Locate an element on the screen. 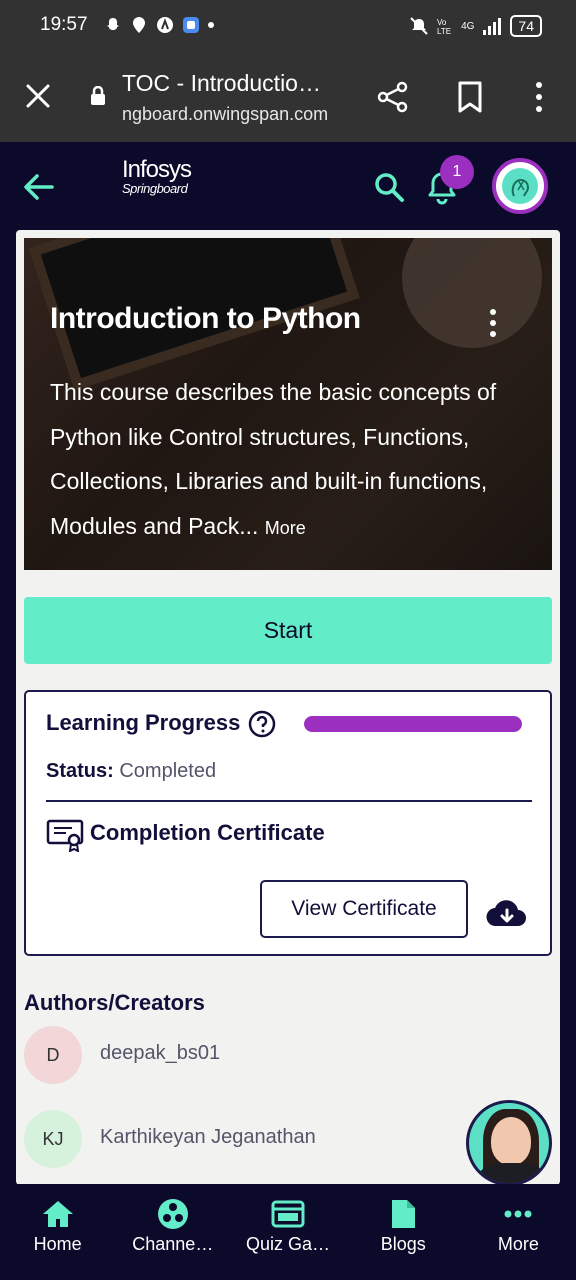 The width and height of the screenshot is (576, 1280). course-title: Introduction to Python is located at coordinates (205, 318).